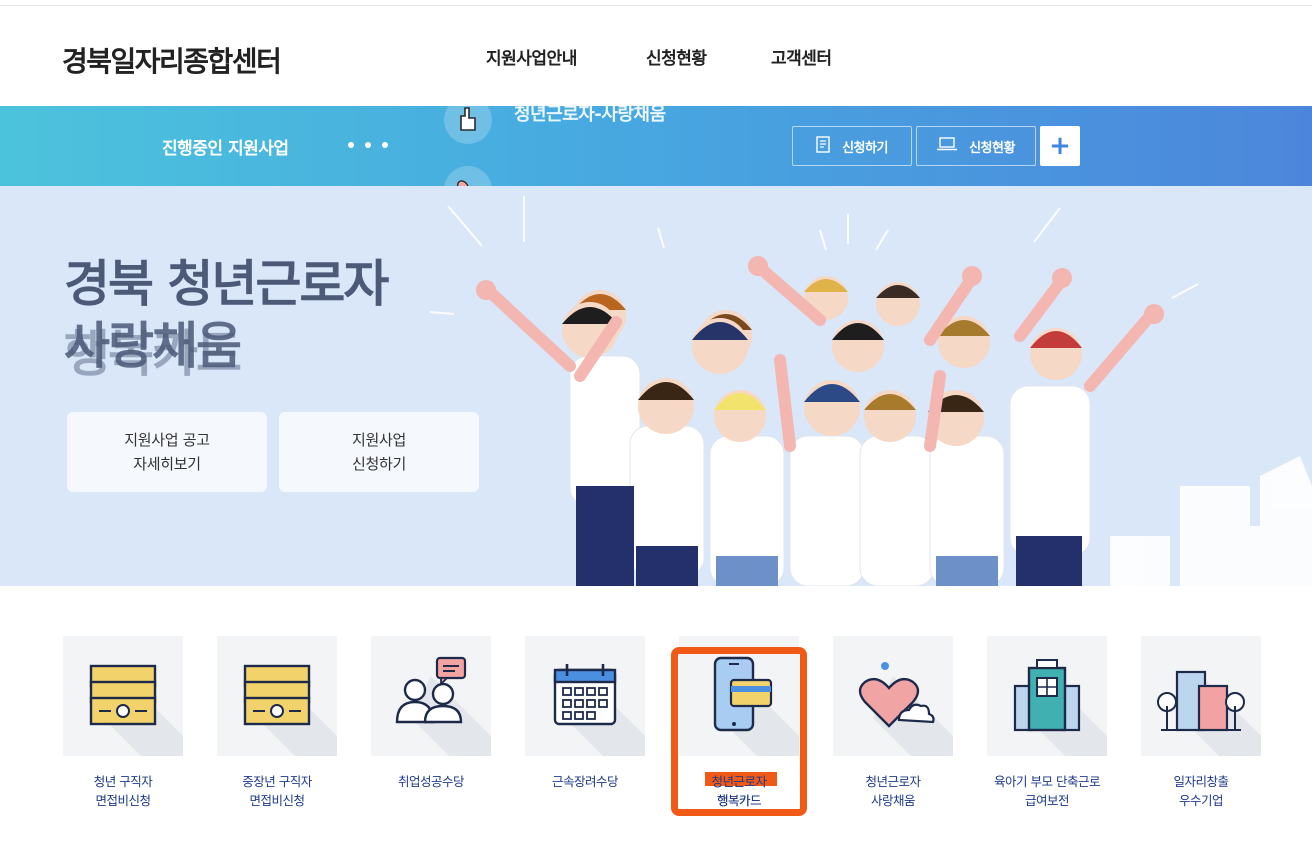 The height and width of the screenshot is (842, 1312). What do you see at coordinates (676, 56) in the screenshot?
I see `nav-item-application-status: 신청현황` at bounding box center [676, 56].